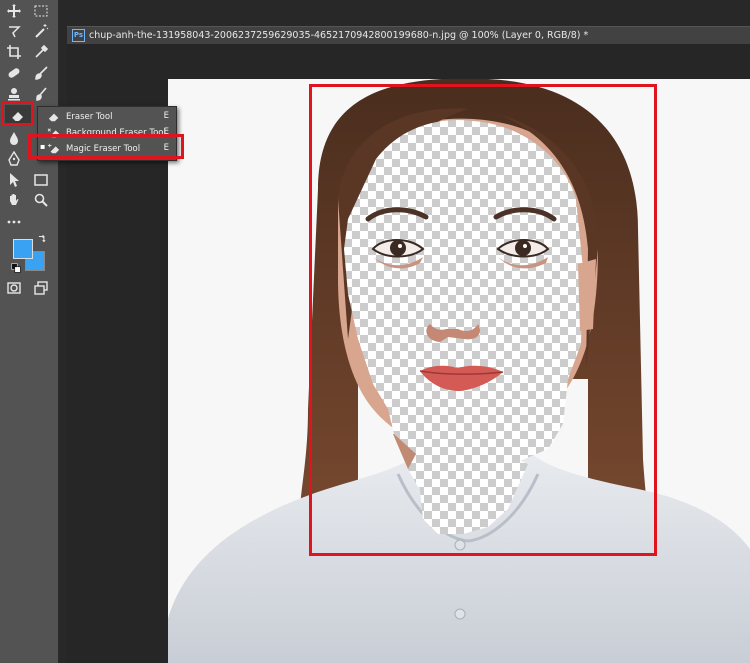  I want to click on magic-wand-tool, so click(41, 31).